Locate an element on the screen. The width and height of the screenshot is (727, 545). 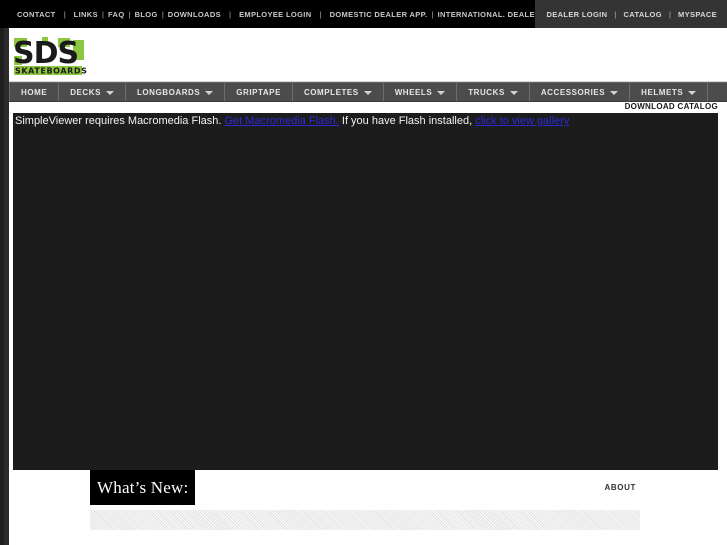
whats-new-box: What’s New: is located at coordinates (142, 487).